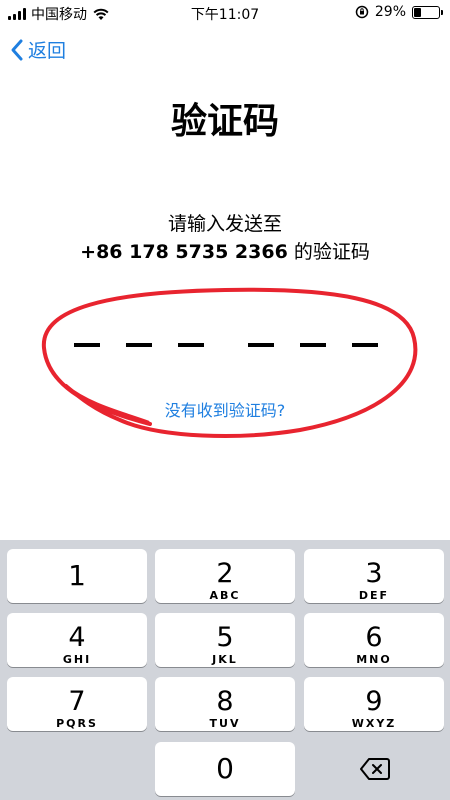 This screenshot has width=450, height=800. I want to click on key-0: 0, so click(225, 769).